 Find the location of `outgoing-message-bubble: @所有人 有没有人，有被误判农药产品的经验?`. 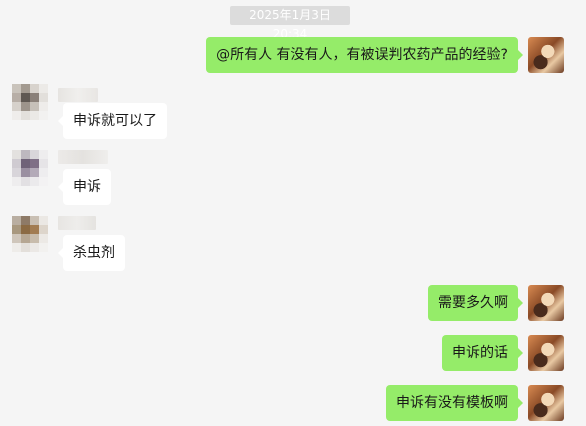

outgoing-message-bubble: @所有人 有没有人，有被误判农药产品的经验? is located at coordinates (364, 55).